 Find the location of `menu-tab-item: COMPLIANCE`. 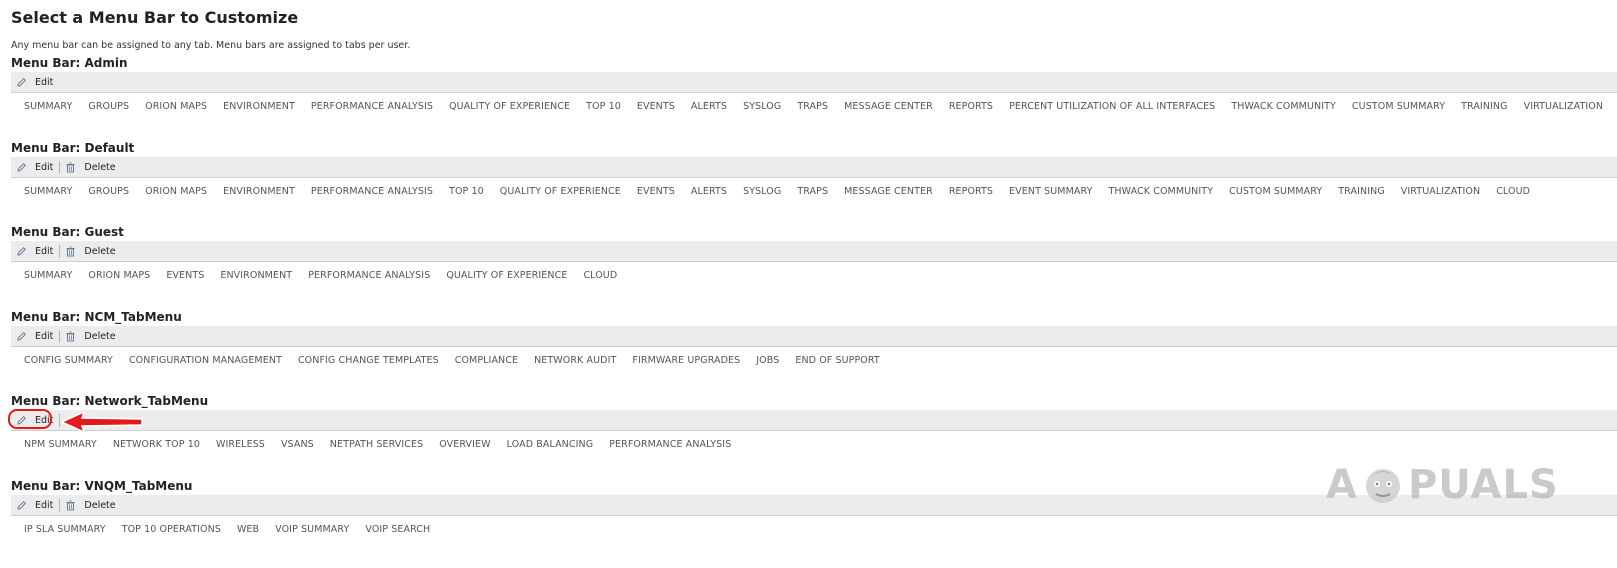

menu-tab-item: COMPLIANCE is located at coordinates (486, 360).